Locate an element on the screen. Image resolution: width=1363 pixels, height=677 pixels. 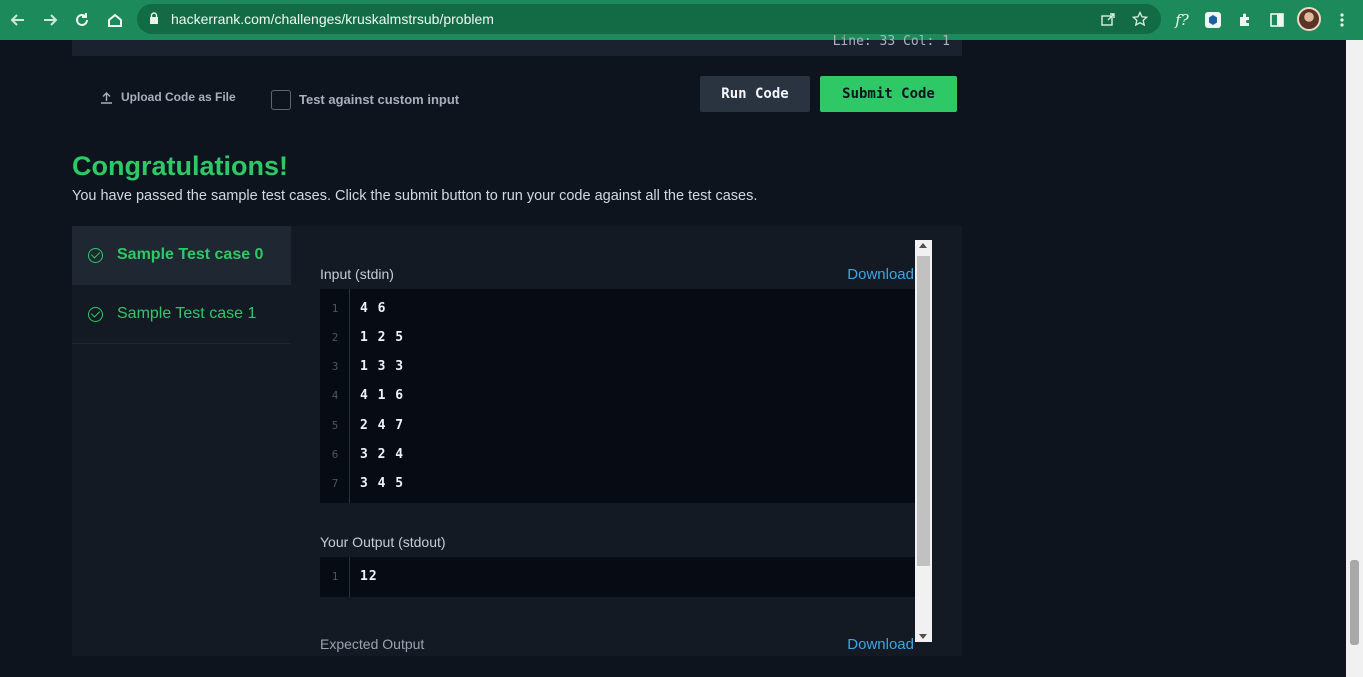
test-case-tab-0: Sample Test case 0 is located at coordinates (181, 255).